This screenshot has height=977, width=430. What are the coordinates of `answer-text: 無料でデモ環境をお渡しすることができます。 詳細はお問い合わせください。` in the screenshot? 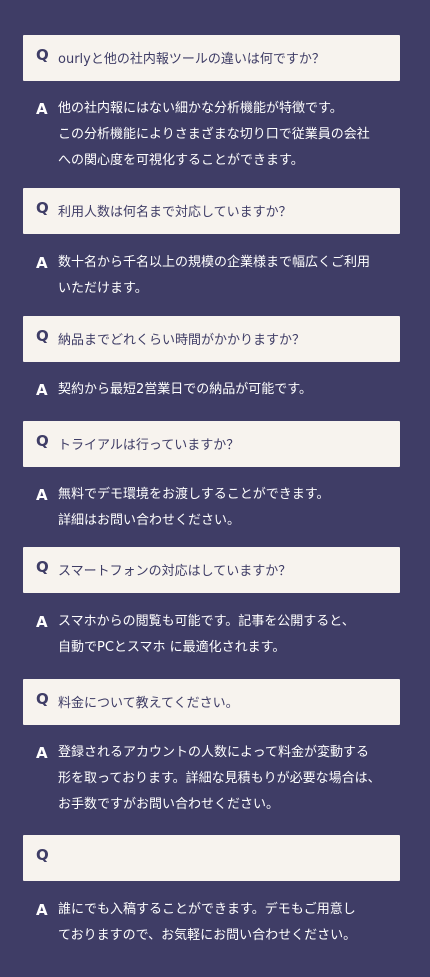 It's located at (228, 508).